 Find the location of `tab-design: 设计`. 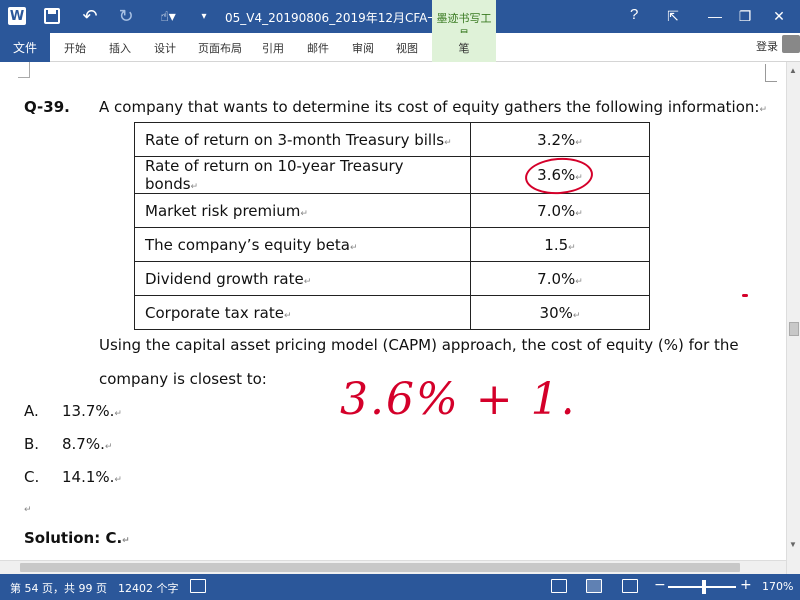

tab-design: 设计 is located at coordinates (165, 48).